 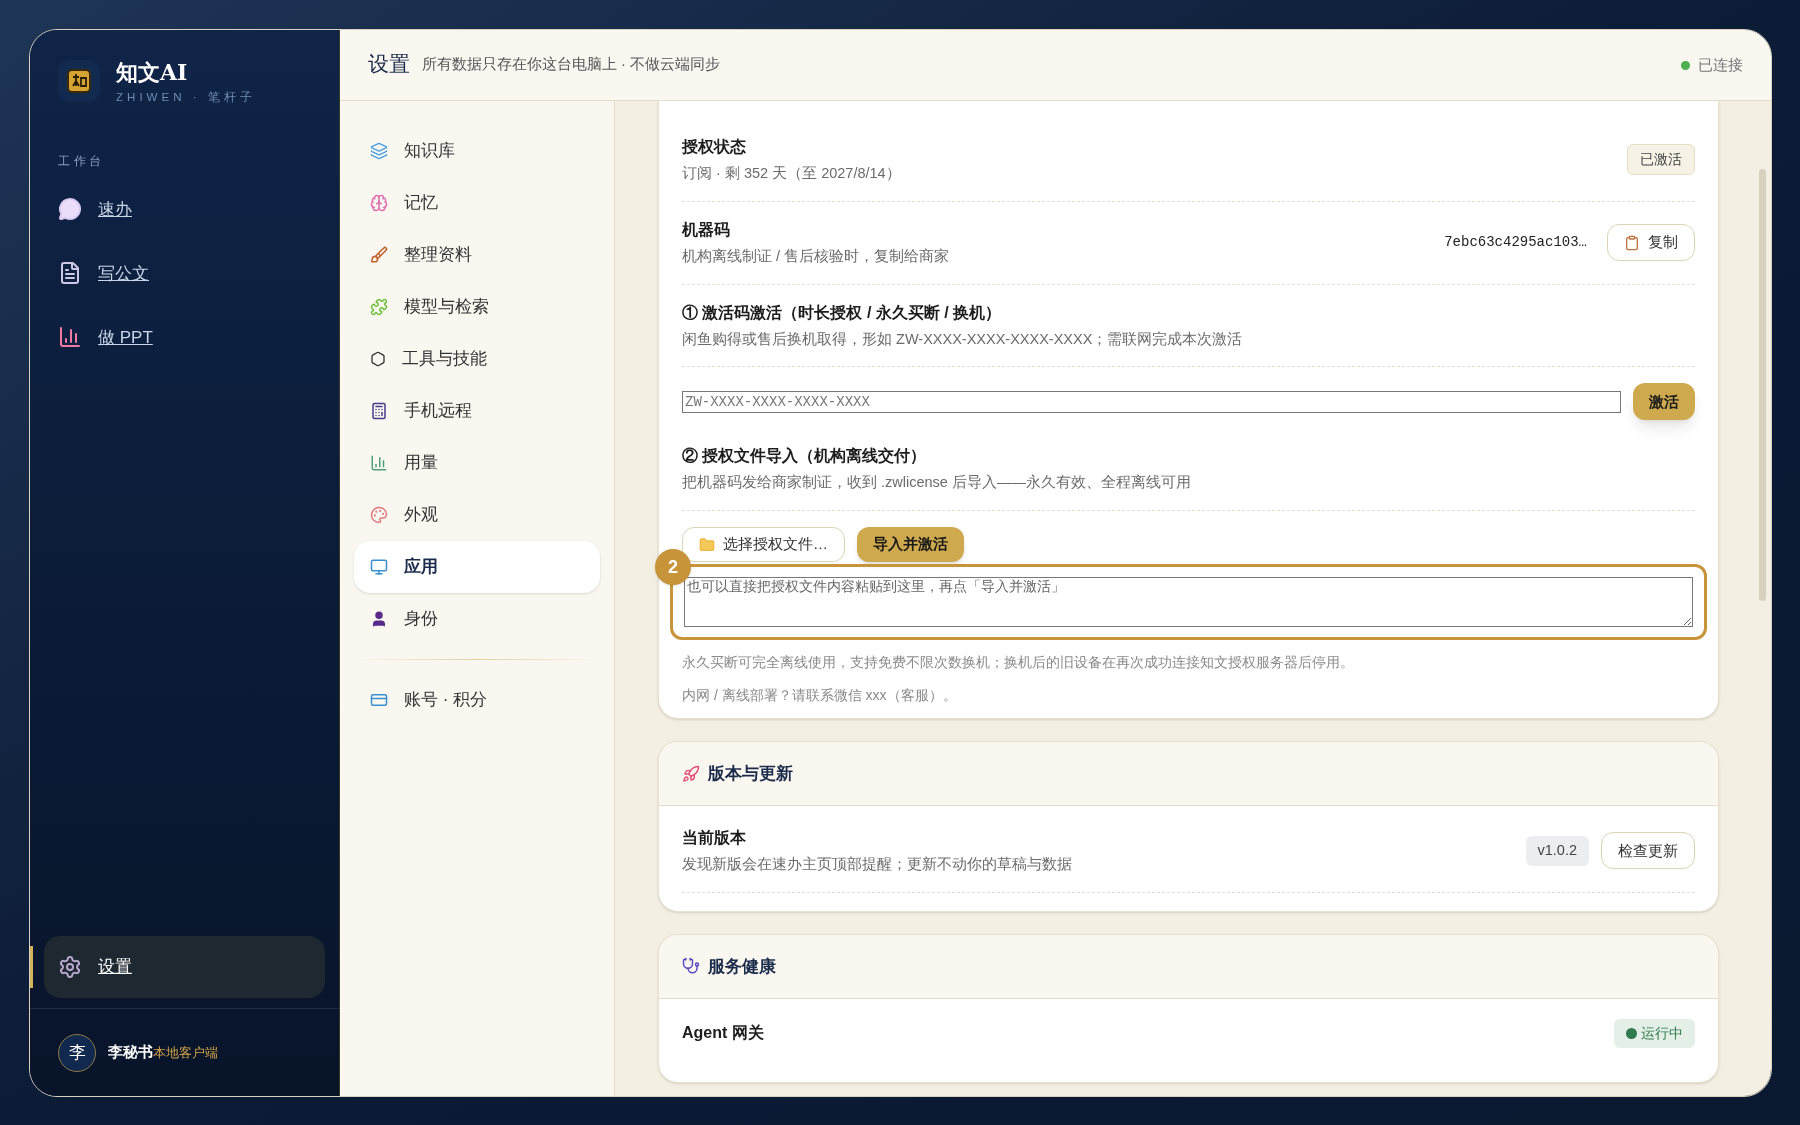 What do you see at coordinates (1651, 243) in the screenshot?
I see `copy-button: 复制` at bounding box center [1651, 243].